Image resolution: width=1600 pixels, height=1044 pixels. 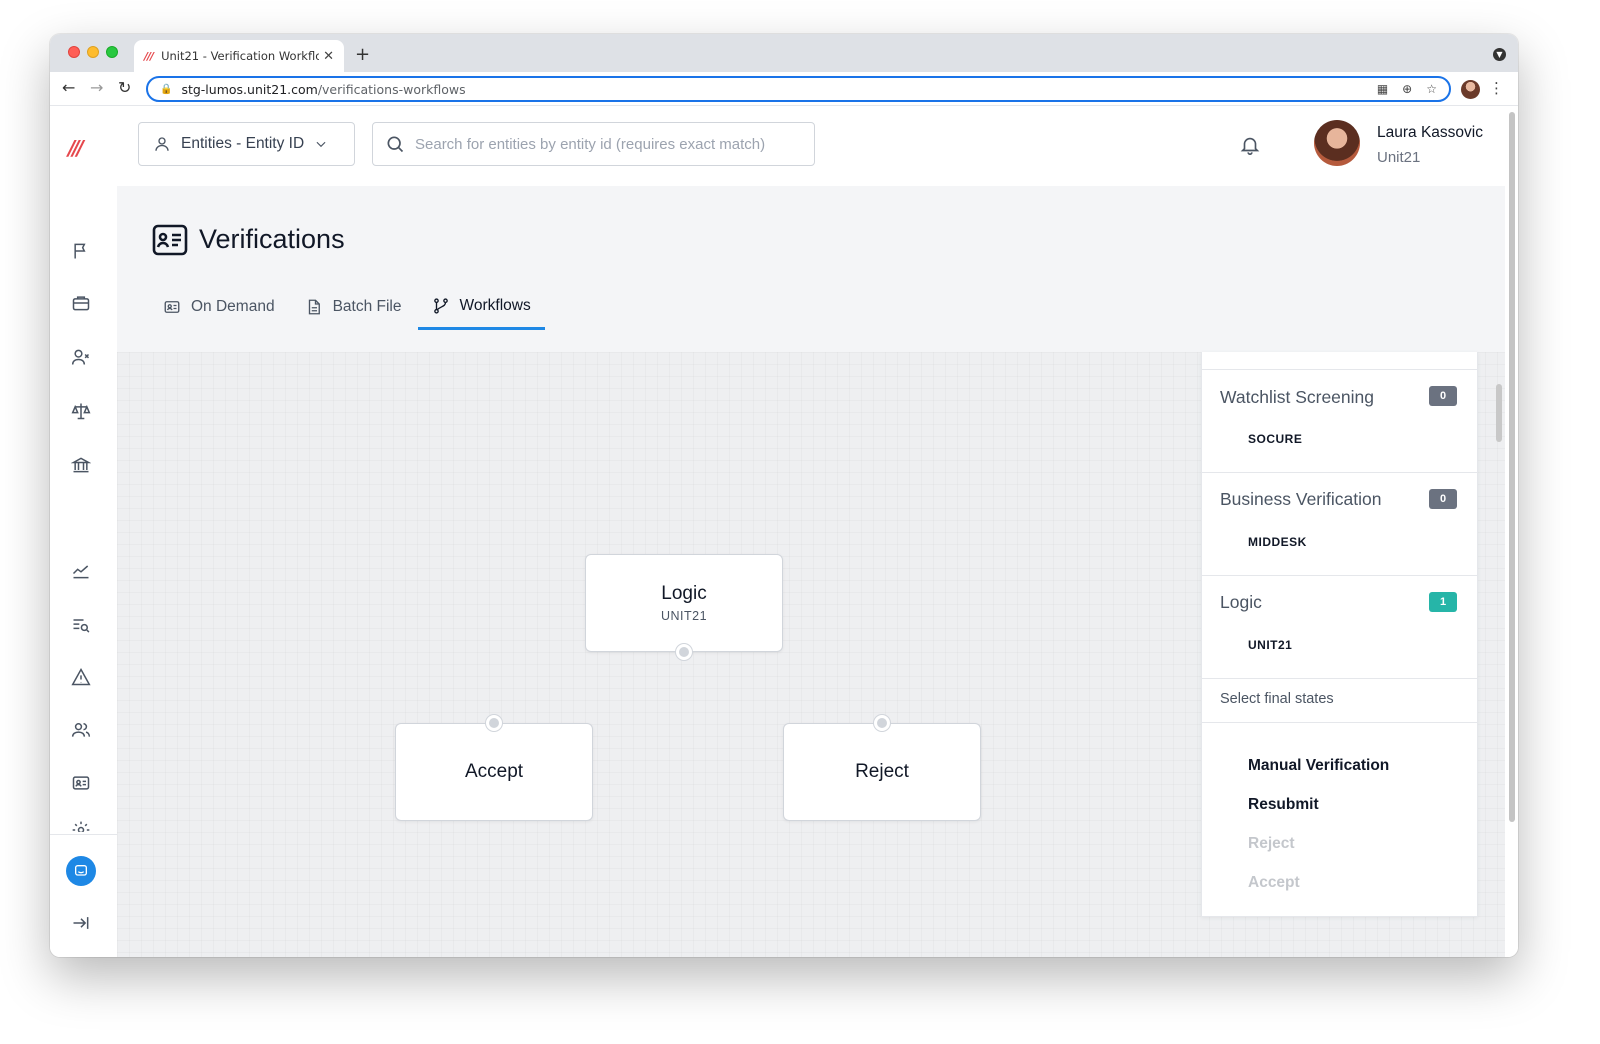 I want to click on chart-icon, so click(x=81, y=571).